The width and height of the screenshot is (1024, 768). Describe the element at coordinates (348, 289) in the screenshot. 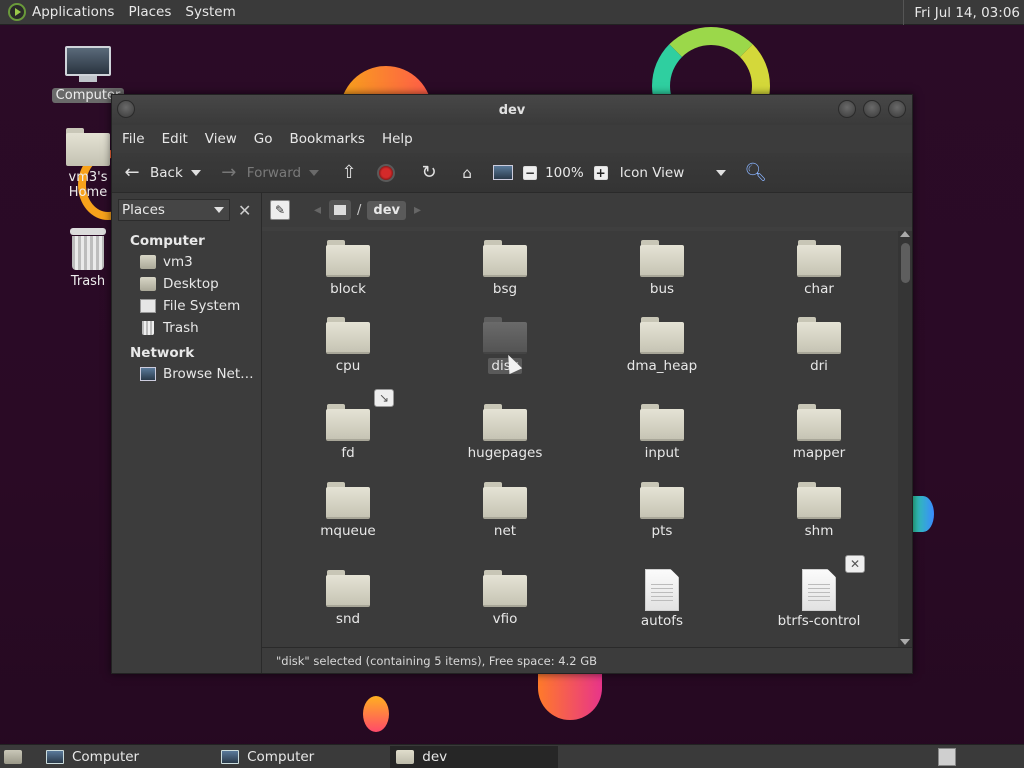

I see `item-name: block` at that location.